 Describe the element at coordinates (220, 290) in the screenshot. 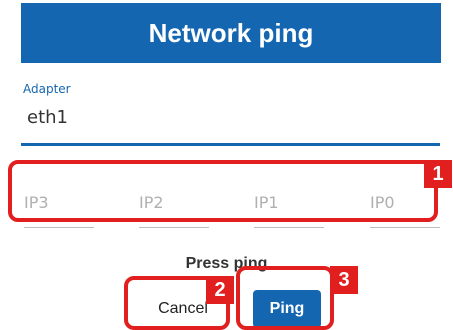

I see `callout-2-badge: 2` at that location.